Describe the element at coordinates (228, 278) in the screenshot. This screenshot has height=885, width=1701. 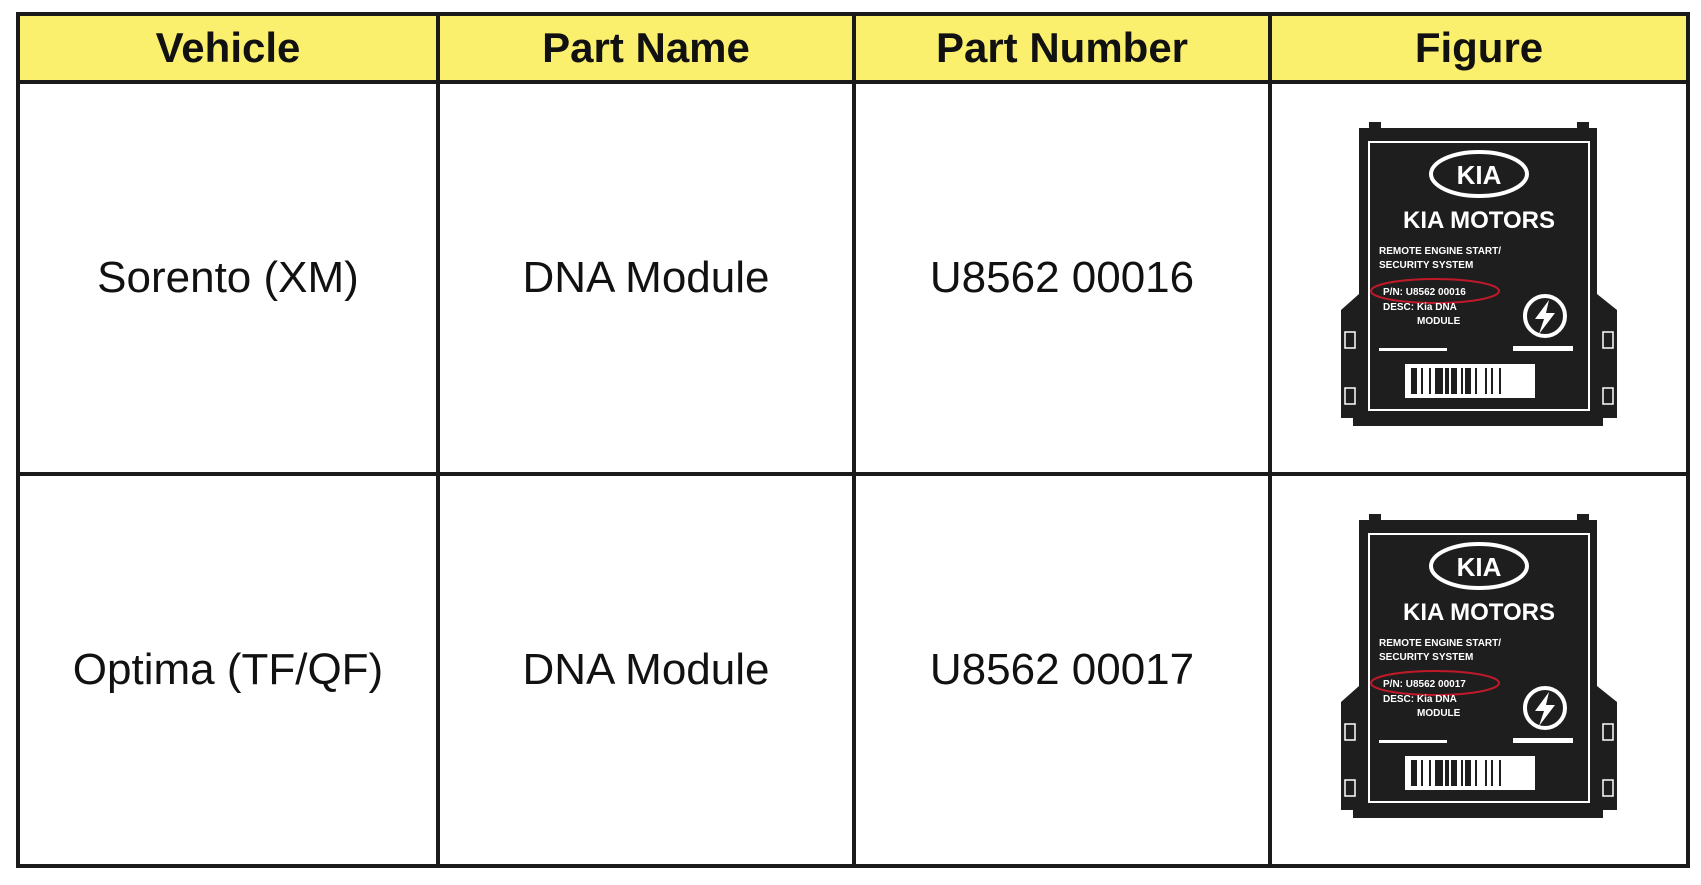
I see `vehicle-cell: Sorento (XM)` at that location.